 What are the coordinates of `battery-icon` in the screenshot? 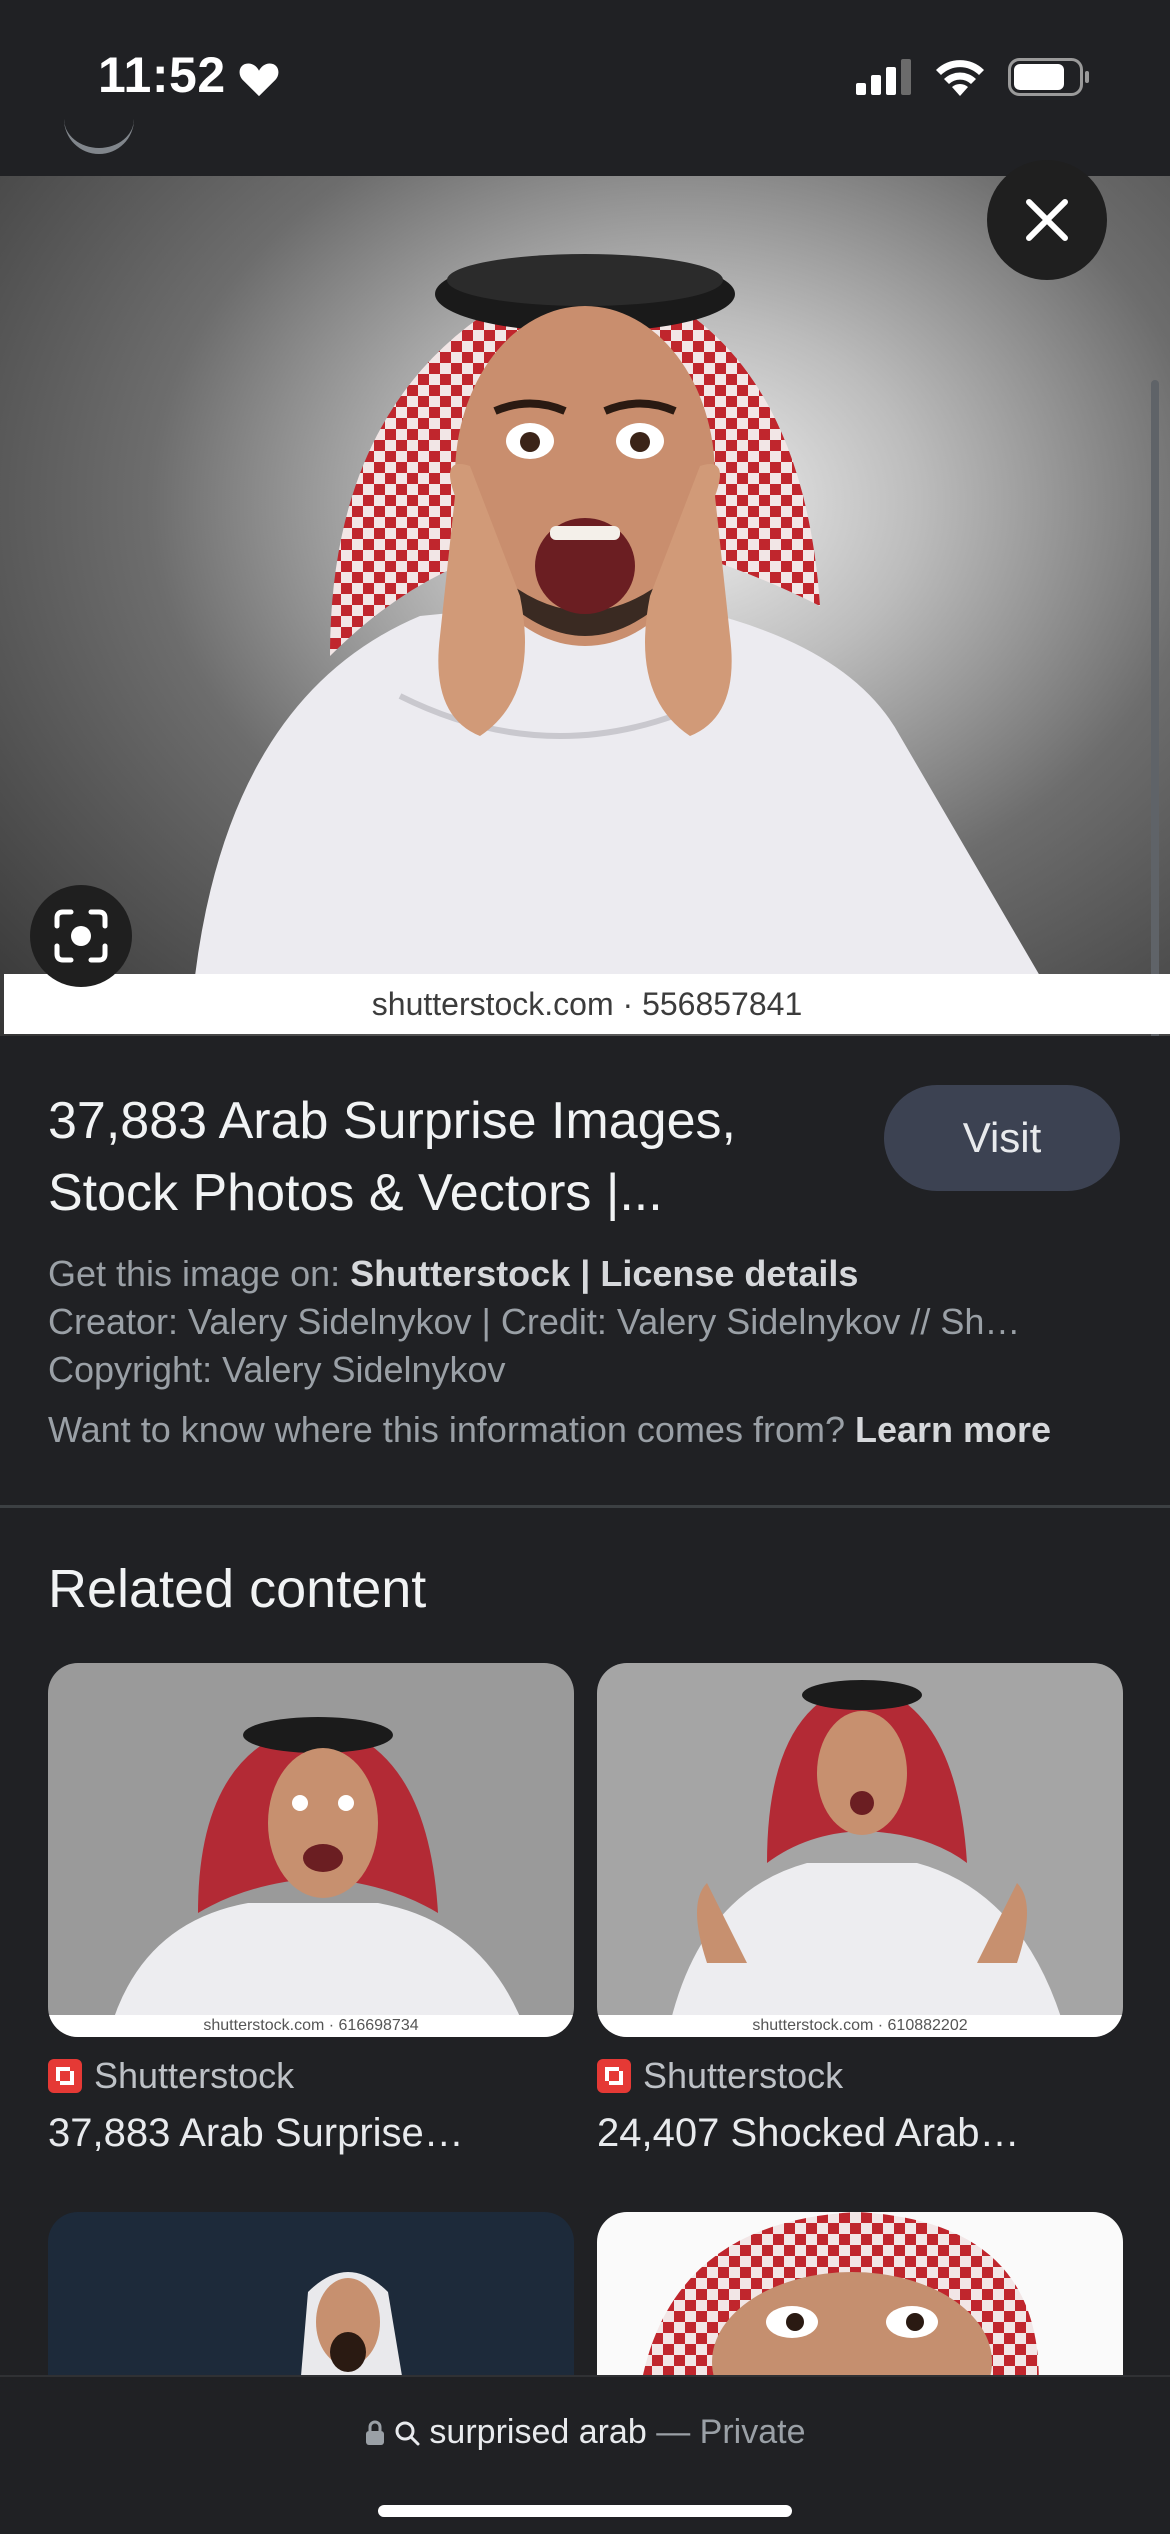 It's located at (1048, 77).